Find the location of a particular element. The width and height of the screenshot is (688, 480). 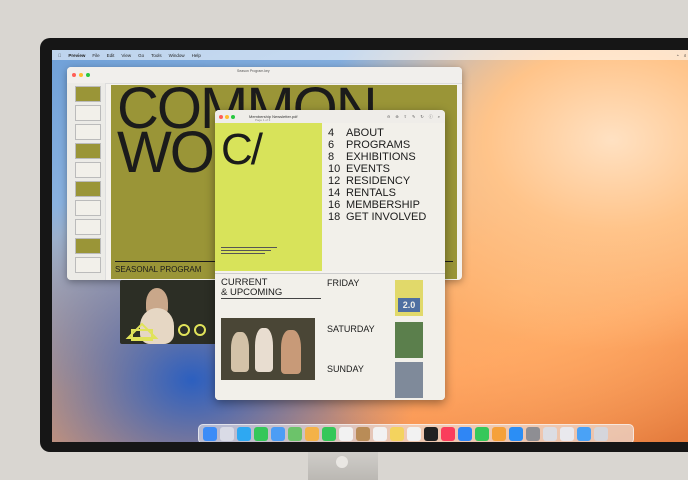

maps-icon is located at coordinates (295, 434).